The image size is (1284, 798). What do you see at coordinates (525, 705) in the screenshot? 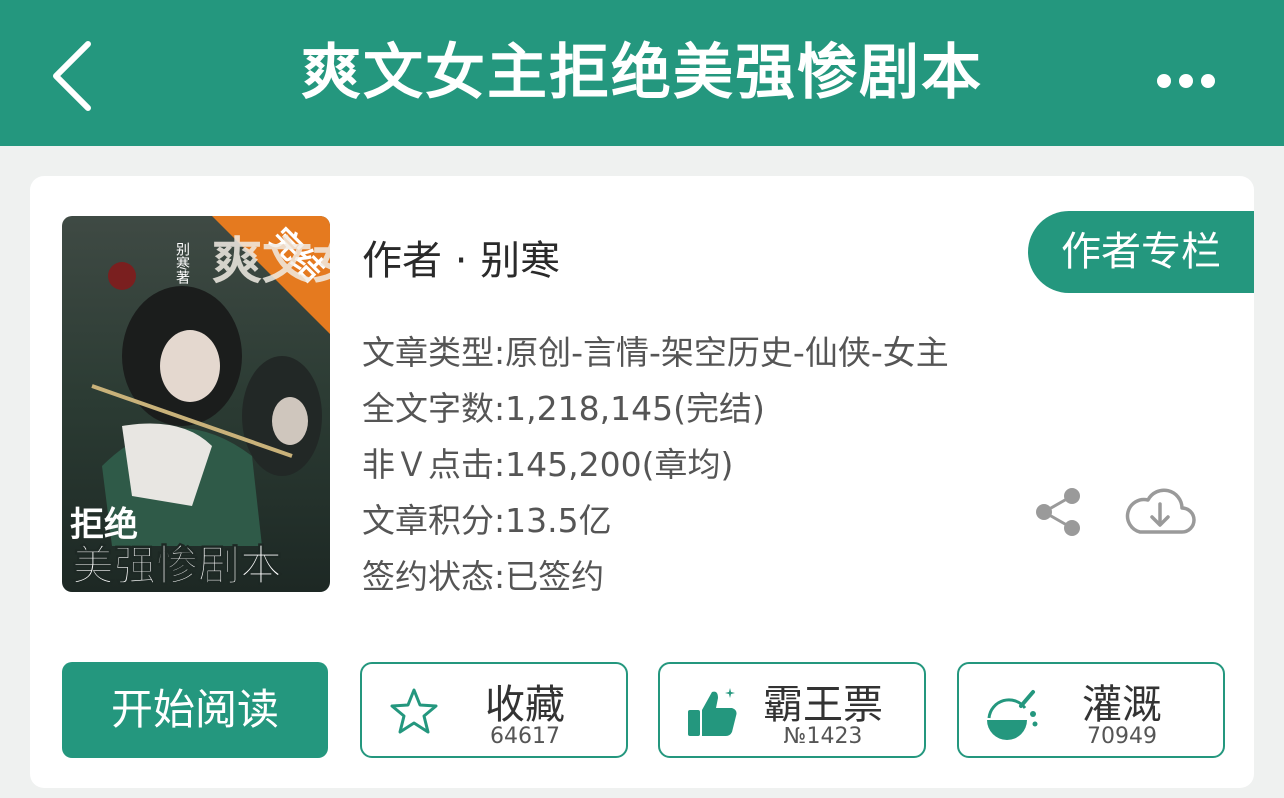
I see `favorite-label: 收藏` at bounding box center [525, 705].